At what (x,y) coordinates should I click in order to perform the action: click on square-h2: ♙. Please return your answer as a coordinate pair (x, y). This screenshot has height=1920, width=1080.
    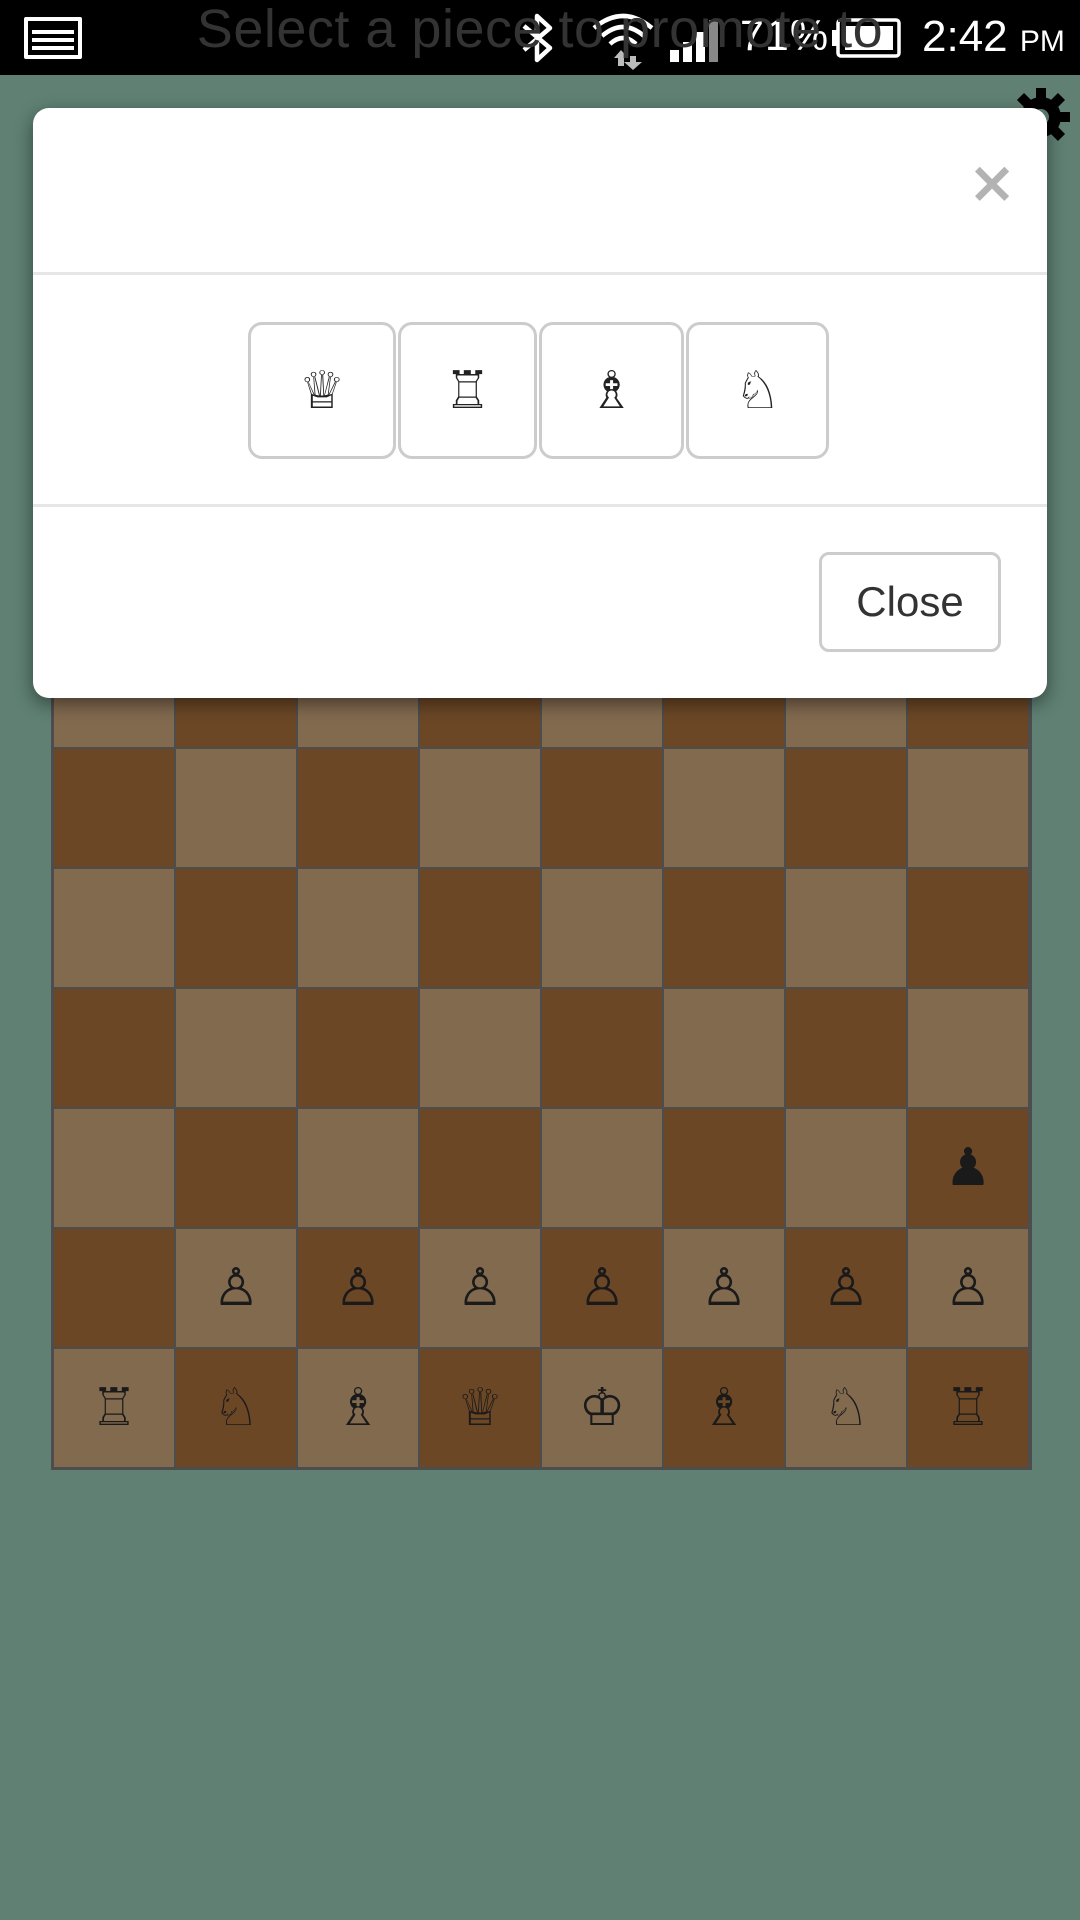
    Looking at the image, I should click on (968, 1288).